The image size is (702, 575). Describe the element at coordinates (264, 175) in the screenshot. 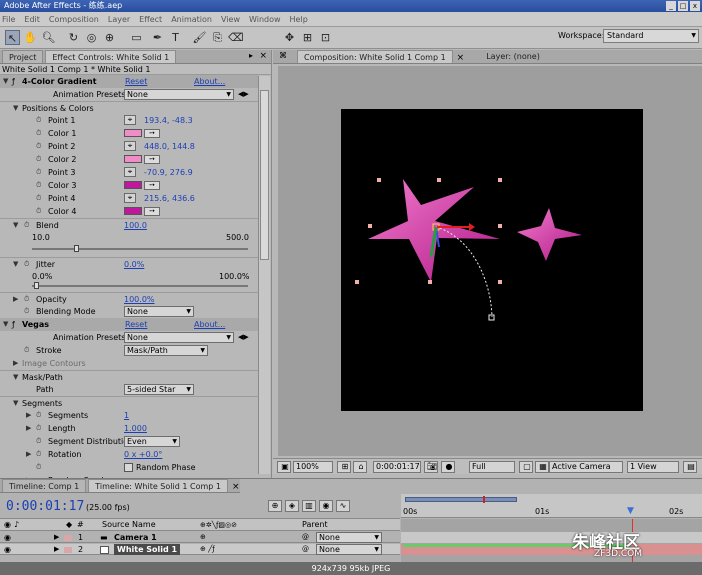

I see `scrollbar-thumb` at that location.